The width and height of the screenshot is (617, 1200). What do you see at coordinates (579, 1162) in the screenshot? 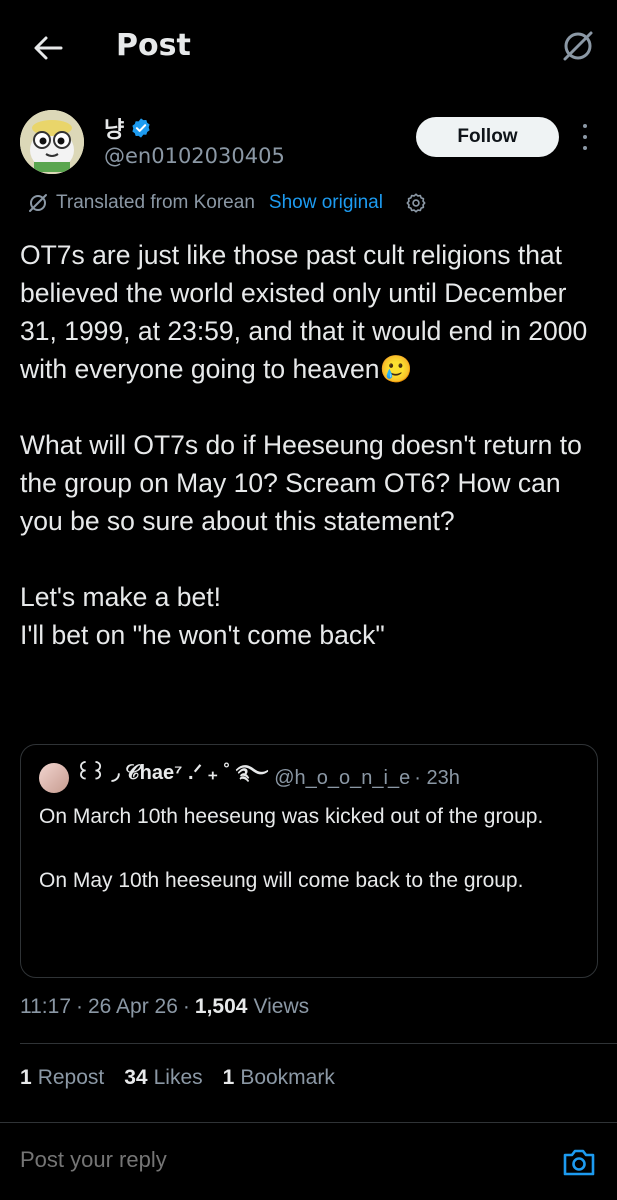
I see `camera-icon` at bounding box center [579, 1162].